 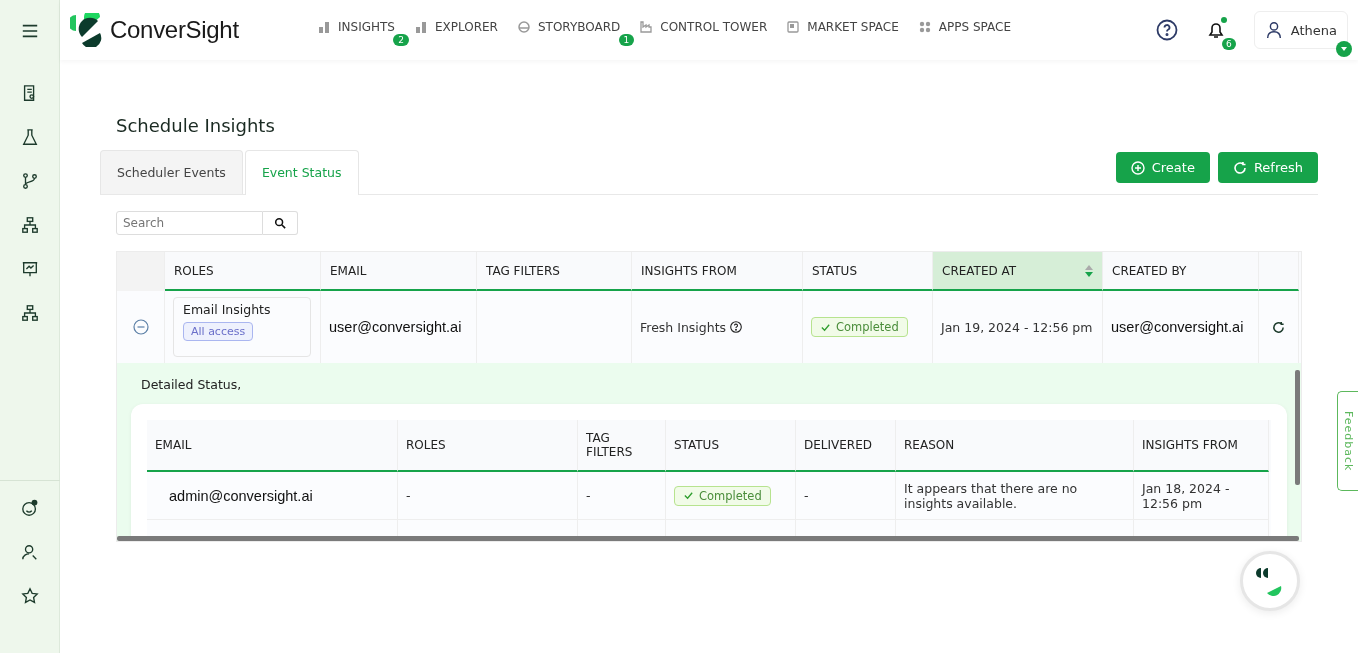 I want to click on insights-from-text: Fresh Insights, so click(x=683, y=327).